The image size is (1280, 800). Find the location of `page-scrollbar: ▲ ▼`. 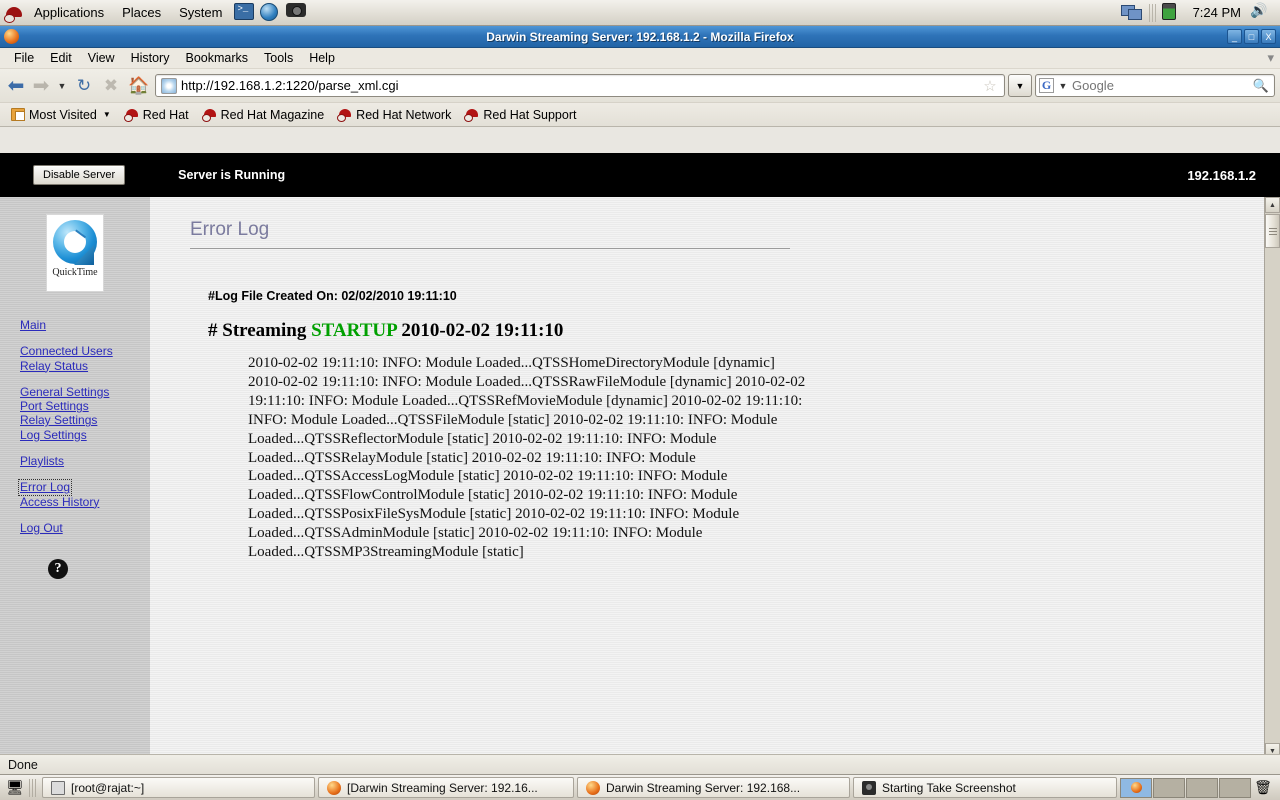

page-scrollbar: ▲ ▼ is located at coordinates (1272, 478).